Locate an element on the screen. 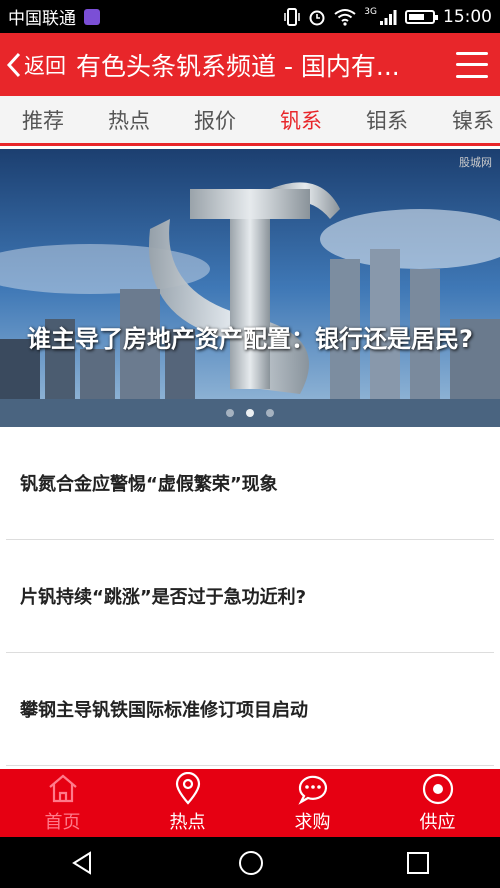 The height and width of the screenshot is (888, 500). carousel-dots is located at coordinates (250, 413).